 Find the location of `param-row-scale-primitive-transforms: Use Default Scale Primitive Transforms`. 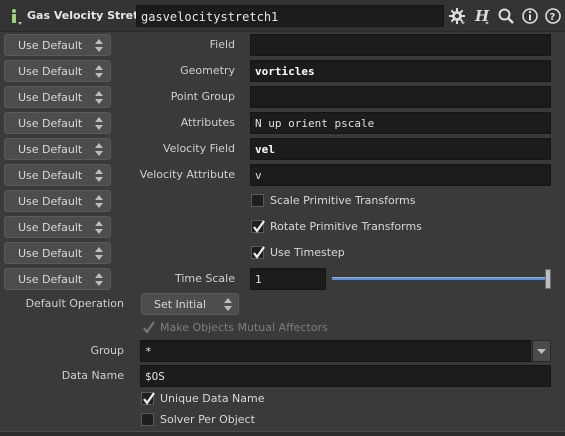

param-row-scale-primitive-transforms: Use Default Scale Primitive Transforms is located at coordinates (282, 201).